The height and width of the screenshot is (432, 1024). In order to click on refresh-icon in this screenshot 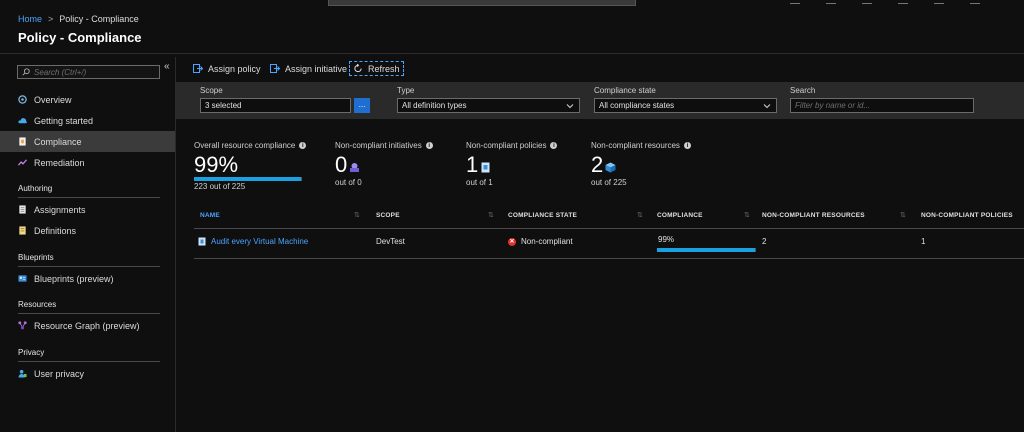, I will do `click(358, 68)`.